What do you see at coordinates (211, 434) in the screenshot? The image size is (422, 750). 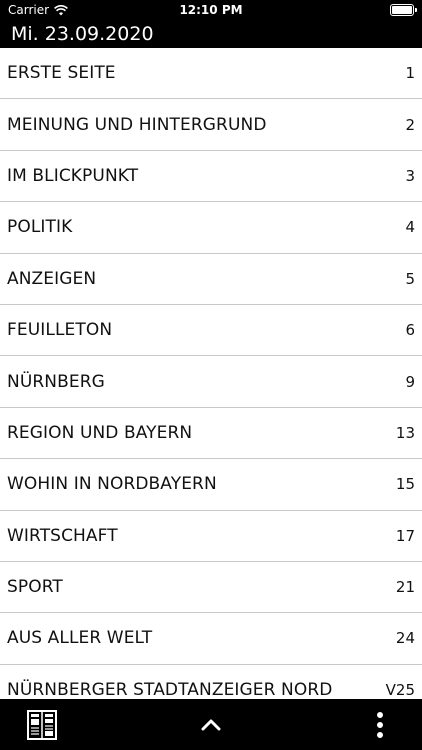 I see `section-row: REGION UND BAYERN 13` at bounding box center [211, 434].